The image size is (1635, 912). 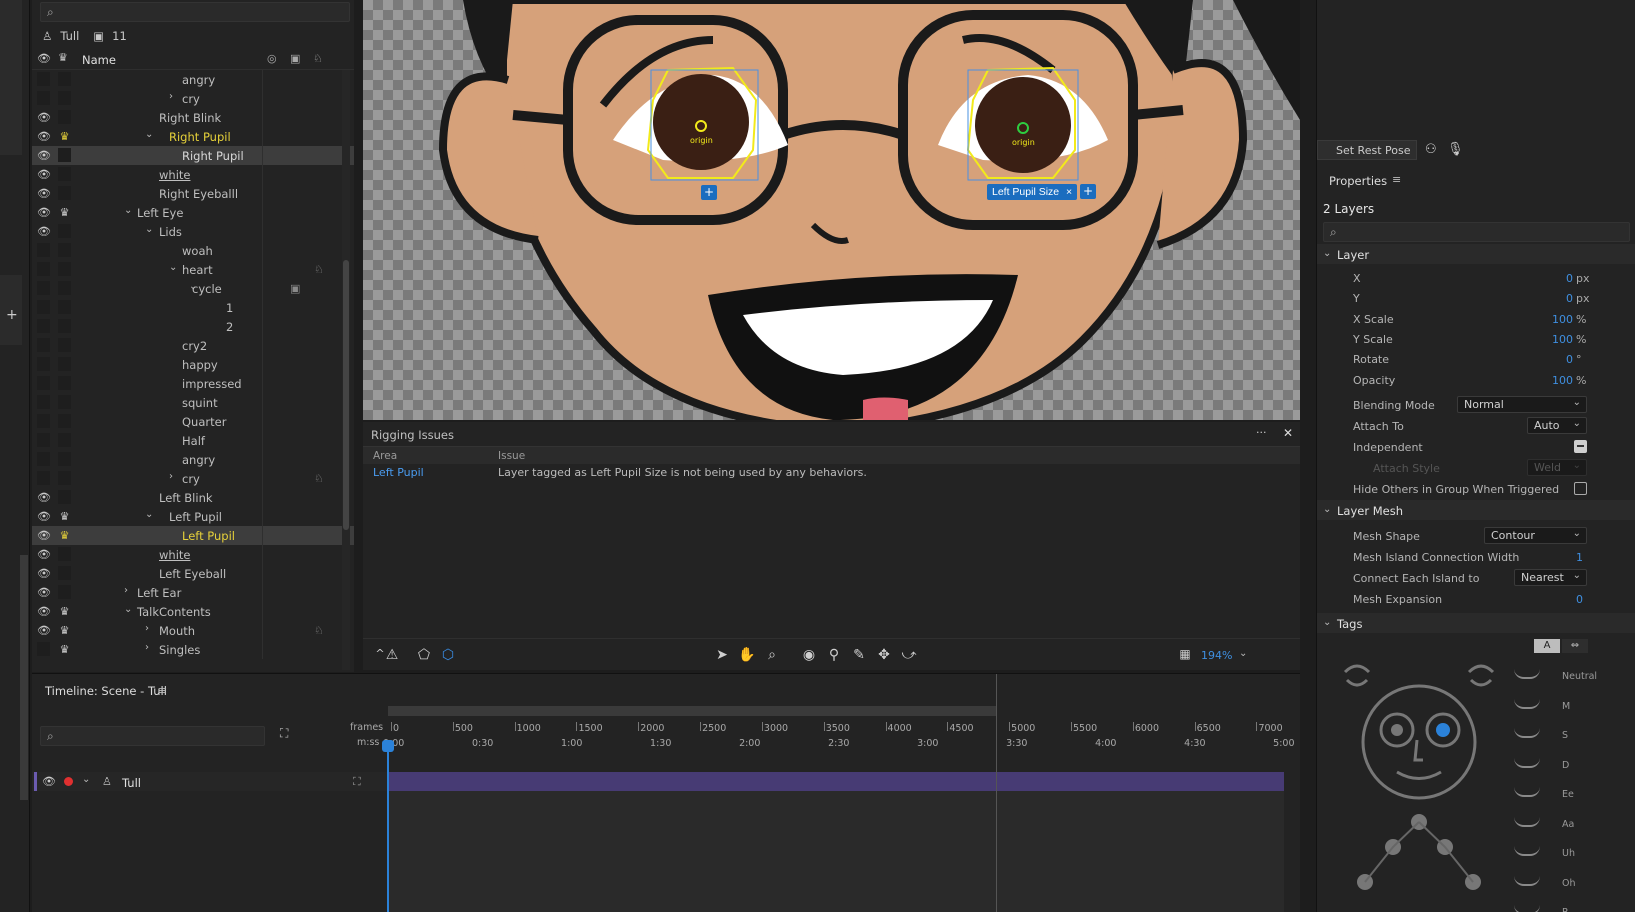 I want to click on layers-icon: ⛶, so click(x=284, y=733).